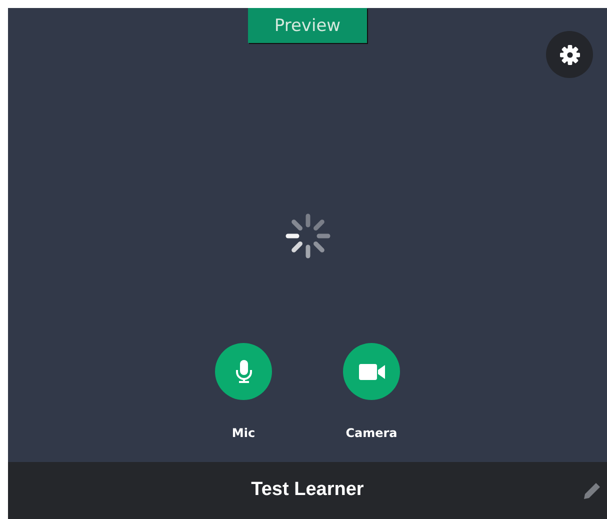  I want to click on control-label: Mic, so click(244, 433).